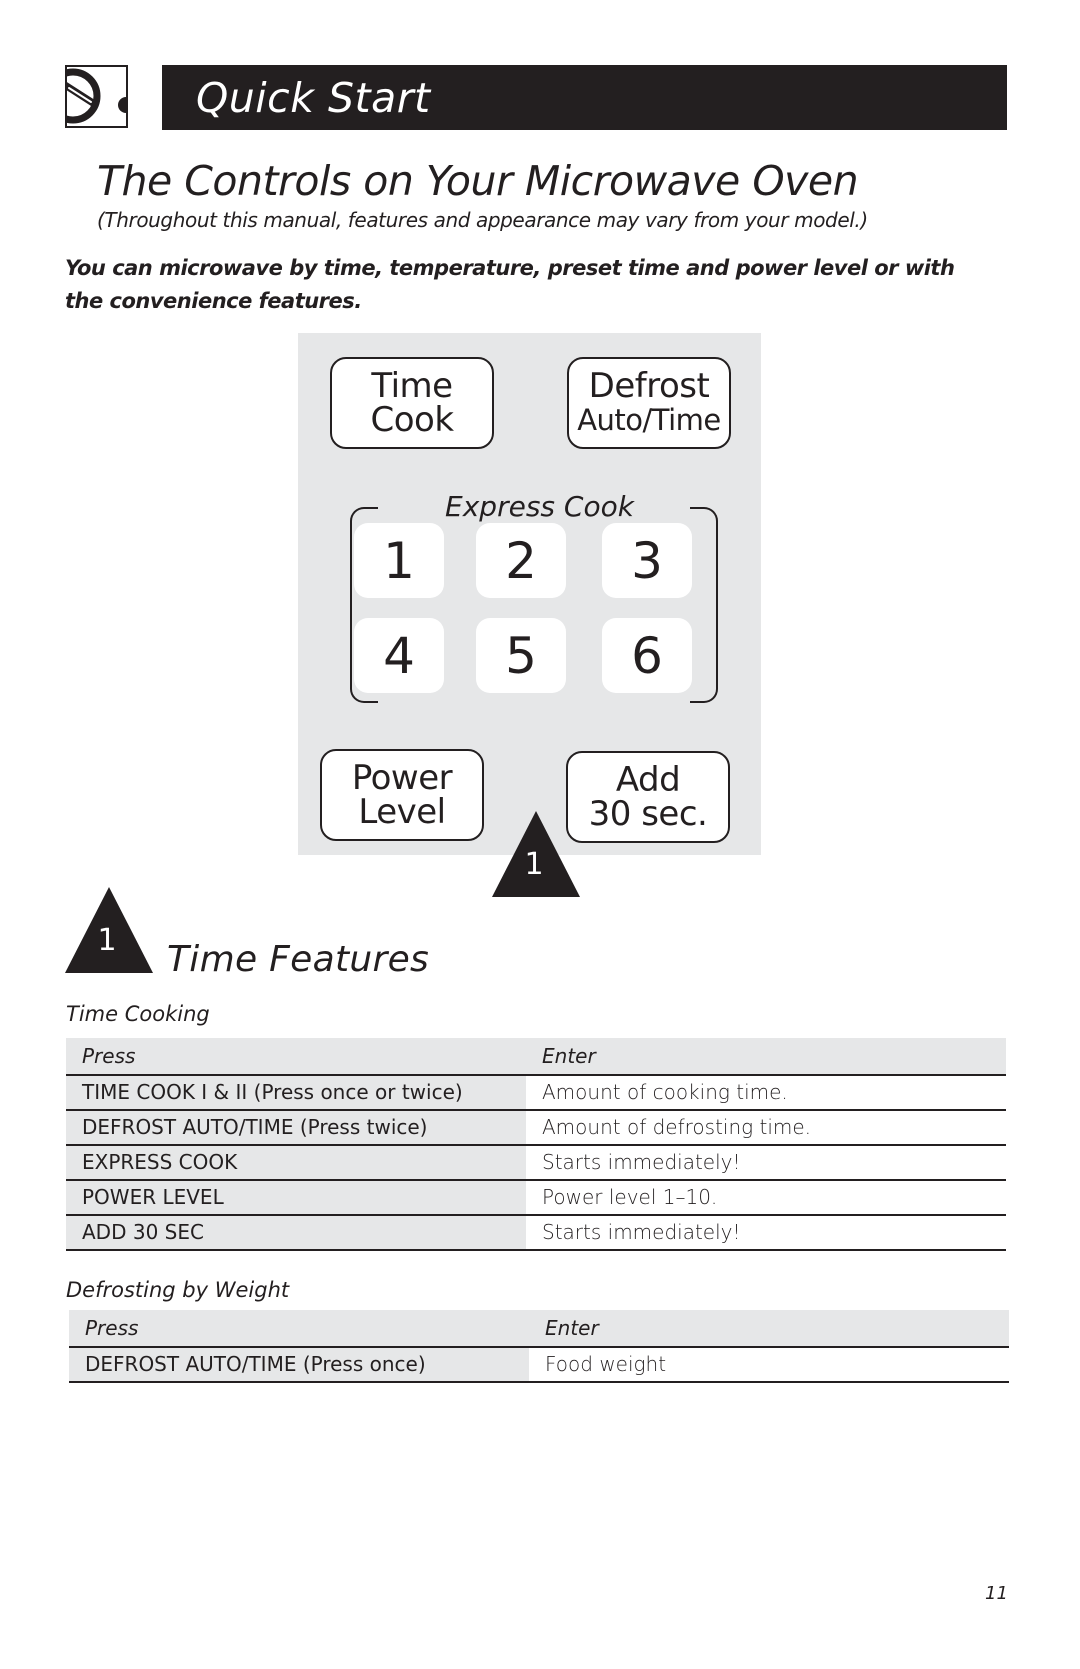 This screenshot has width=1080, height=1669. Describe the element at coordinates (412, 386) in the screenshot. I see `time-cook-line1: Time` at that location.